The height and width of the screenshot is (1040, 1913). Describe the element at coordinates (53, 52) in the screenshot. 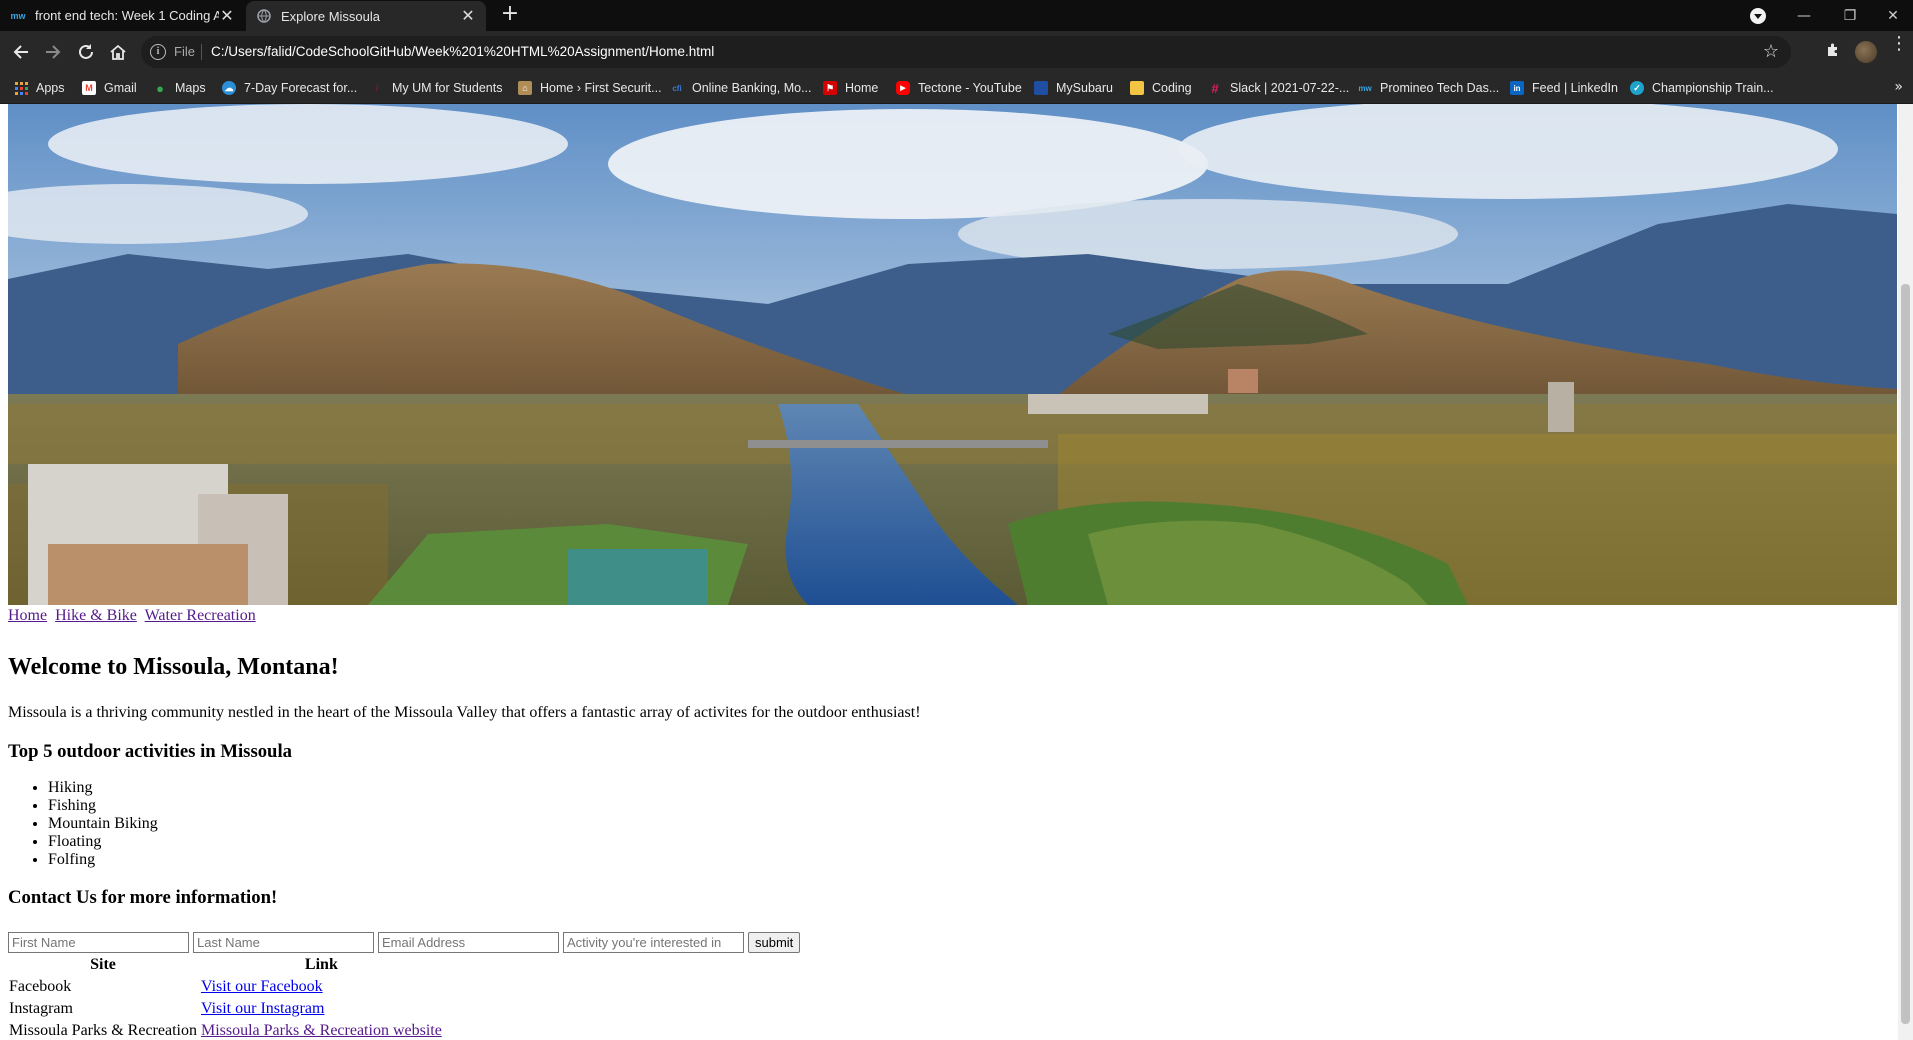

I see `forward-arrow-icon` at that location.